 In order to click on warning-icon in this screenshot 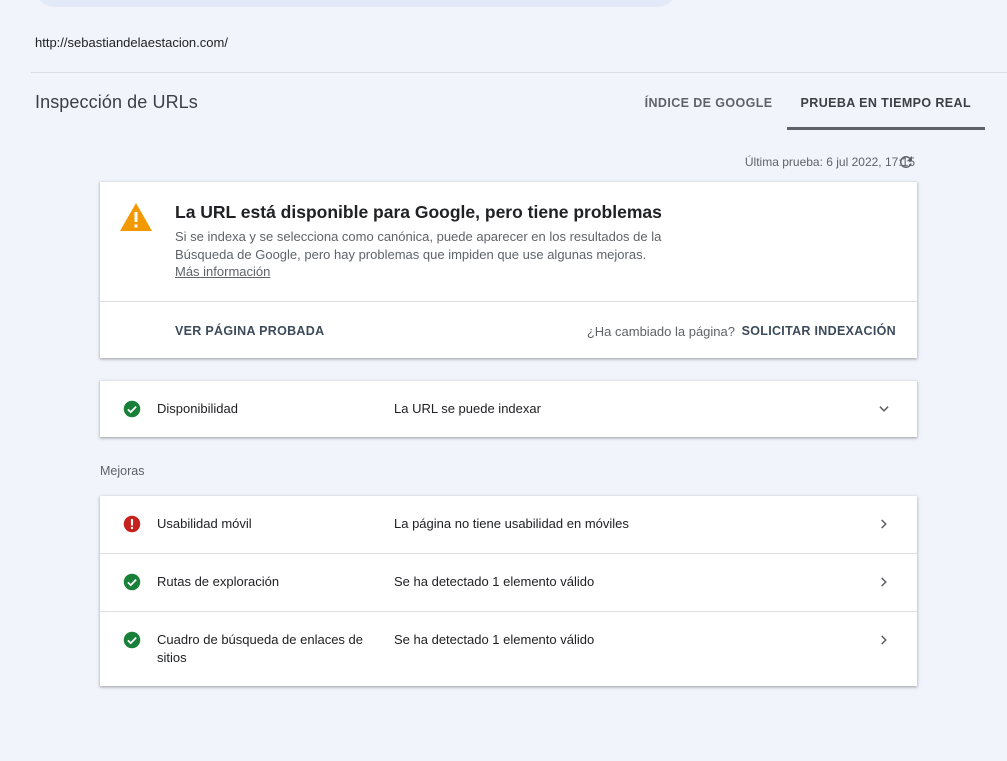, I will do `click(136, 217)`.